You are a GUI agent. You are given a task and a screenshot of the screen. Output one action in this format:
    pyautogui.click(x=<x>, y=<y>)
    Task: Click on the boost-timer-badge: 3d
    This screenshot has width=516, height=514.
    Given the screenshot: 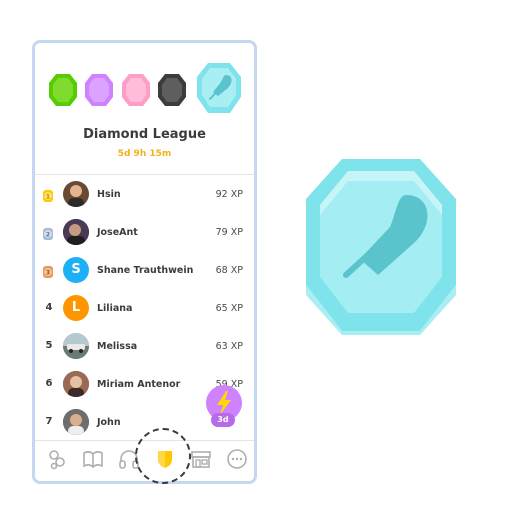 What is the action you would take?
    pyautogui.click(x=223, y=420)
    